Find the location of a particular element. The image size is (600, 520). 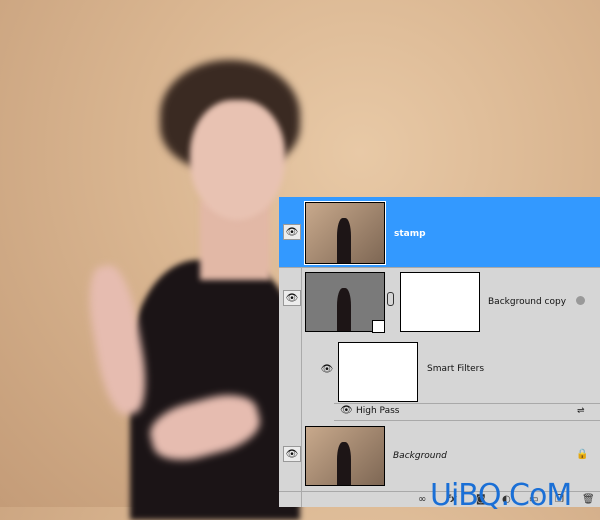

layer-smart-filters: 👁 Smart Filters is located at coordinates (460, 371).